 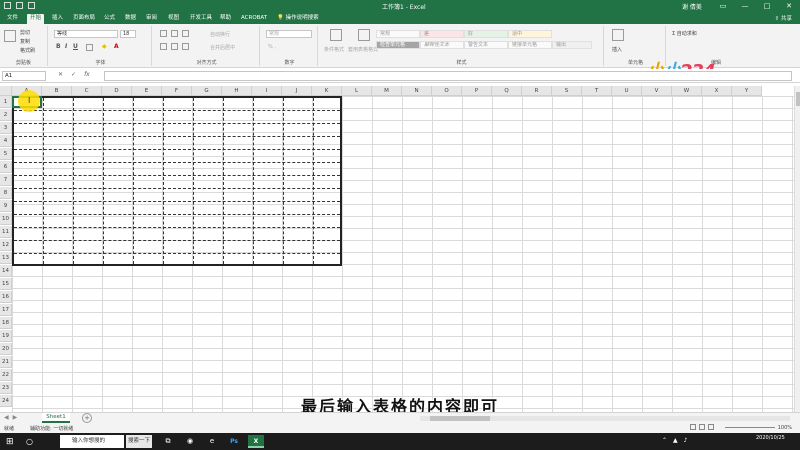 What do you see at coordinates (6, 271) in the screenshot?
I see `row-header: 14` at bounding box center [6, 271].